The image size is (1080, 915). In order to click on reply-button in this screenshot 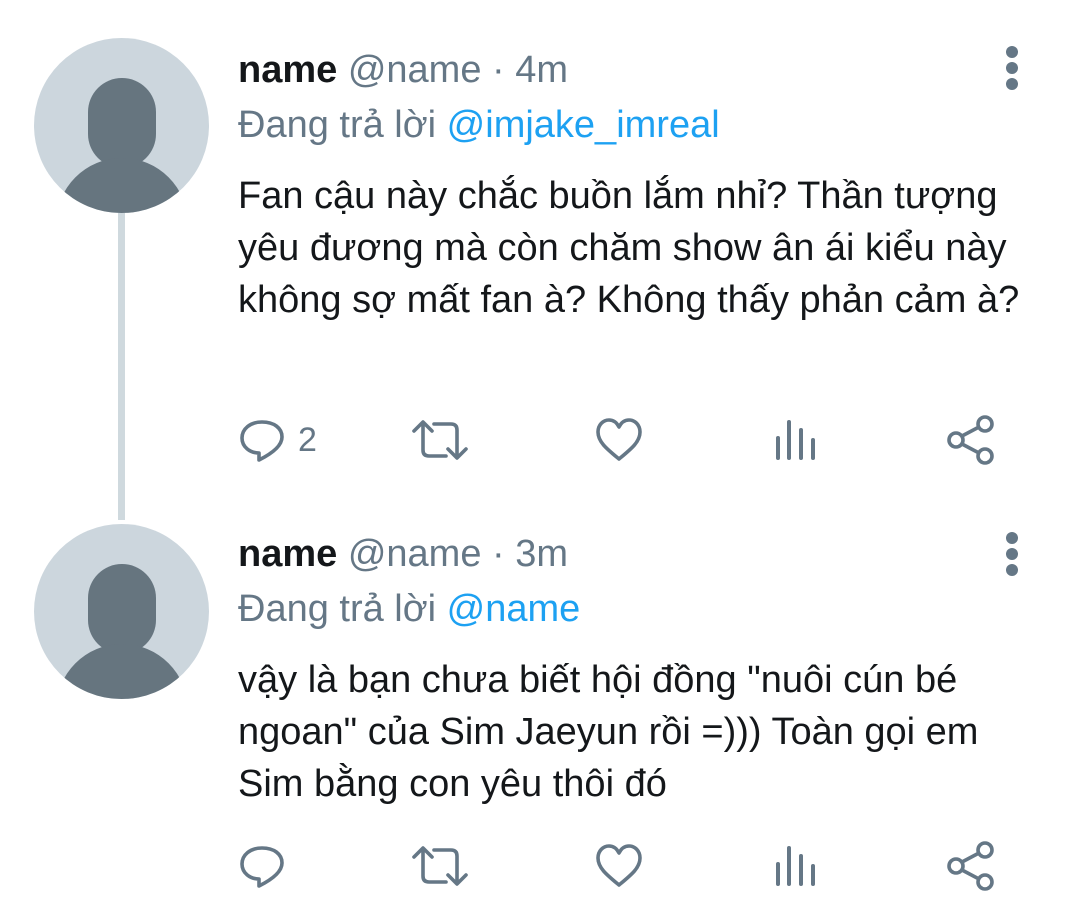, I will do `click(268, 866)`.